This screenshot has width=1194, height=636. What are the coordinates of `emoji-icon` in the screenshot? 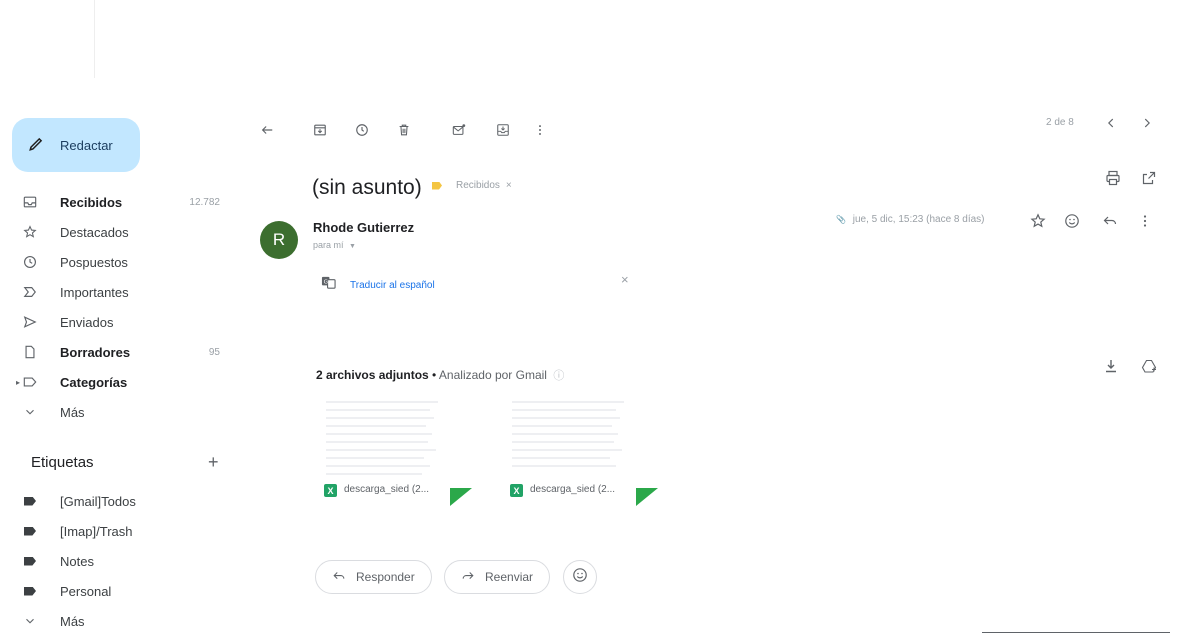 It's located at (580, 577).